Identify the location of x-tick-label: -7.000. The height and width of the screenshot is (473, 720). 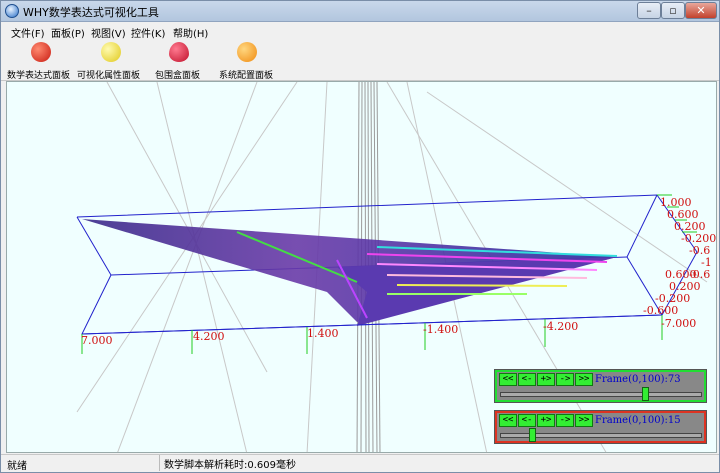
(678, 323).